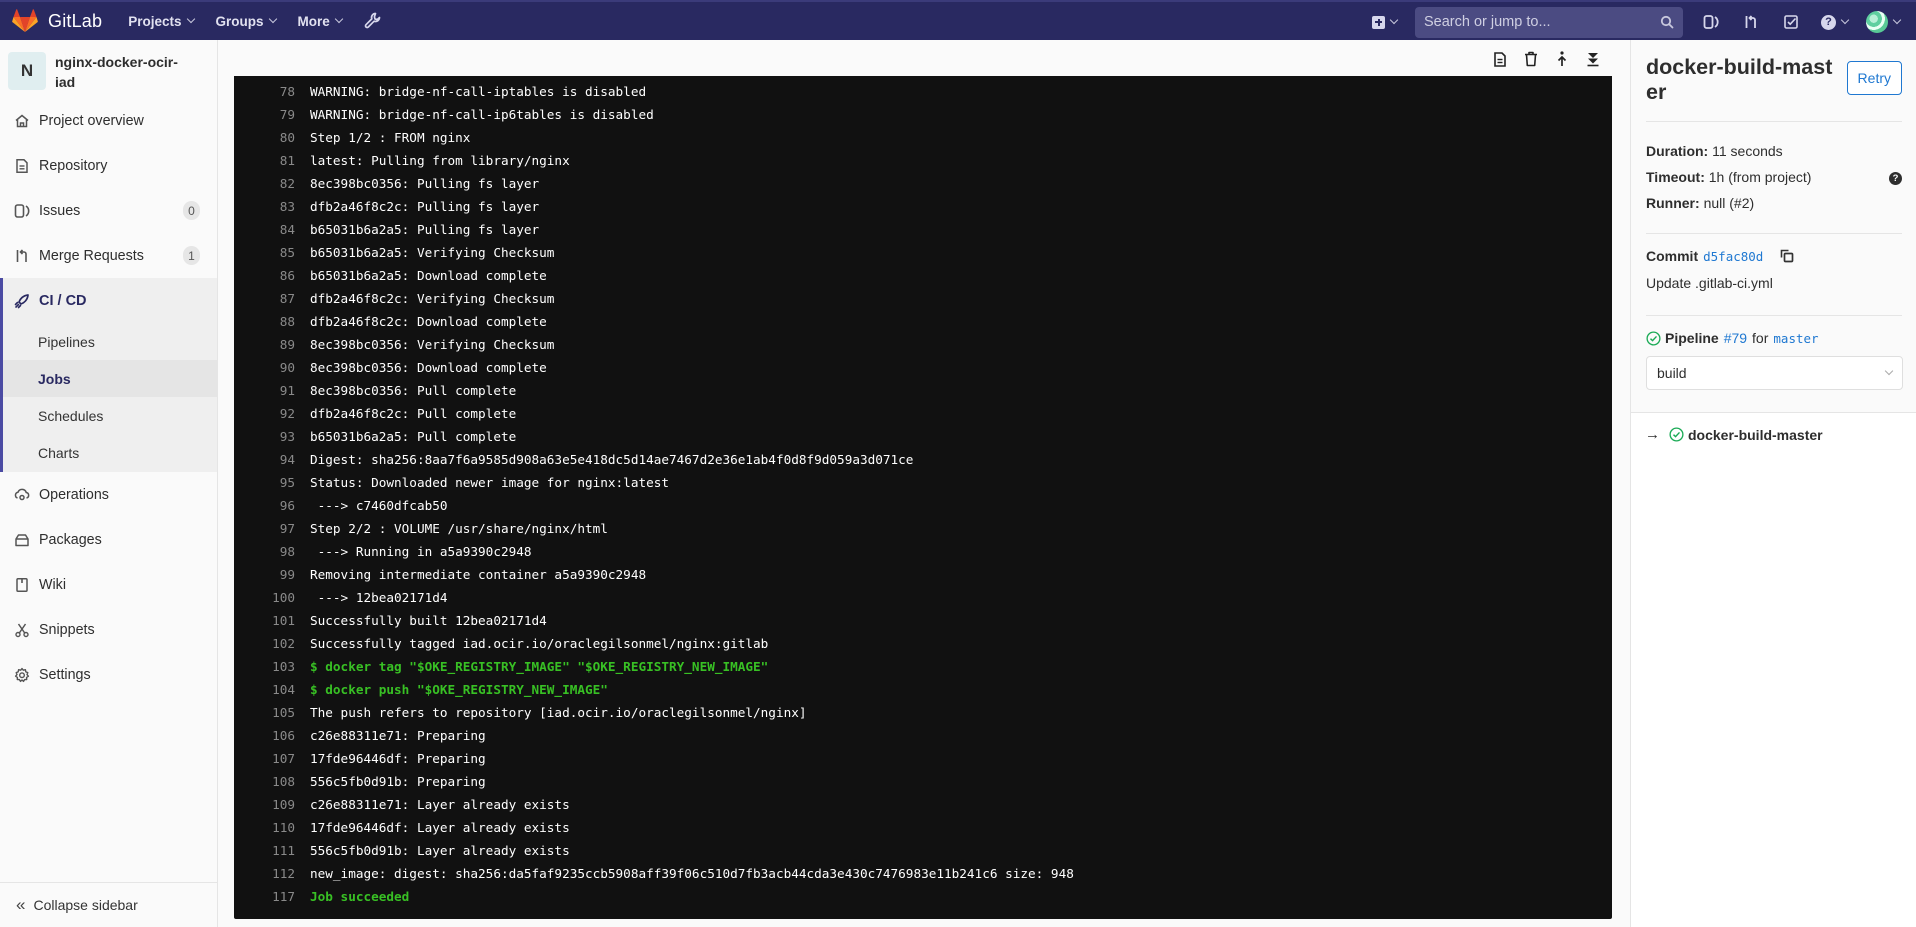 Image resolution: width=1916 pixels, height=927 pixels. I want to click on pipeline-for-text: for, so click(1760, 338).